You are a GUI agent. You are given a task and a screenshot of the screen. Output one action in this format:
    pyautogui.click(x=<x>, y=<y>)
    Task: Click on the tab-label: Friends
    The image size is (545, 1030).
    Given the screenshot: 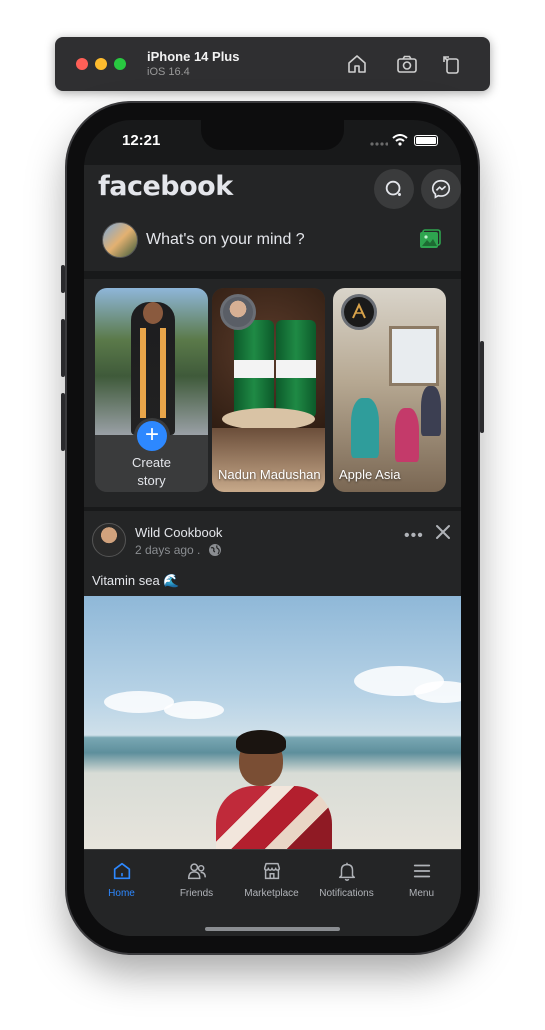 What is the action you would take?
    pyautogui.click(x=196, y=893)
    